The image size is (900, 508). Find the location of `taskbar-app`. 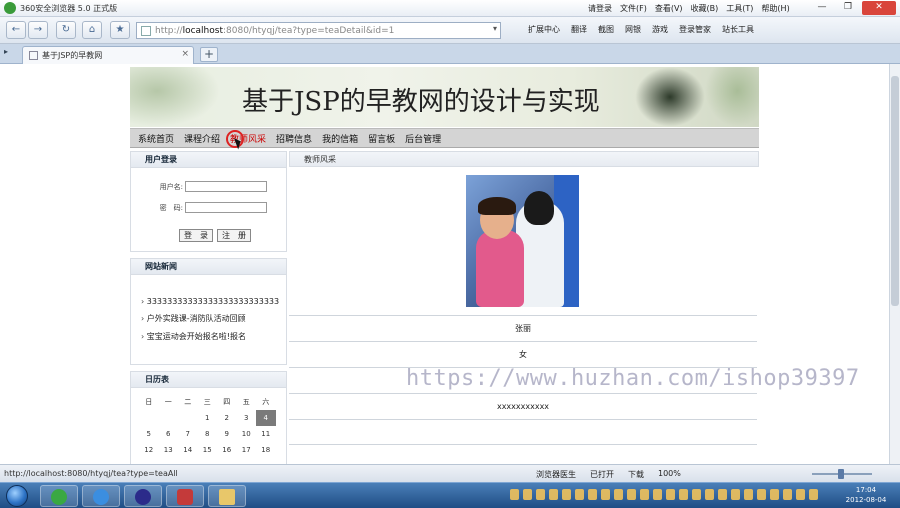

taskbar-app is located at coordinates (185, 496).